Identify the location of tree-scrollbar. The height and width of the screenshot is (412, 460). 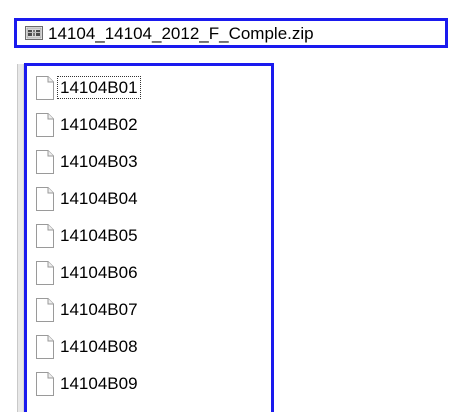
(20, 238).